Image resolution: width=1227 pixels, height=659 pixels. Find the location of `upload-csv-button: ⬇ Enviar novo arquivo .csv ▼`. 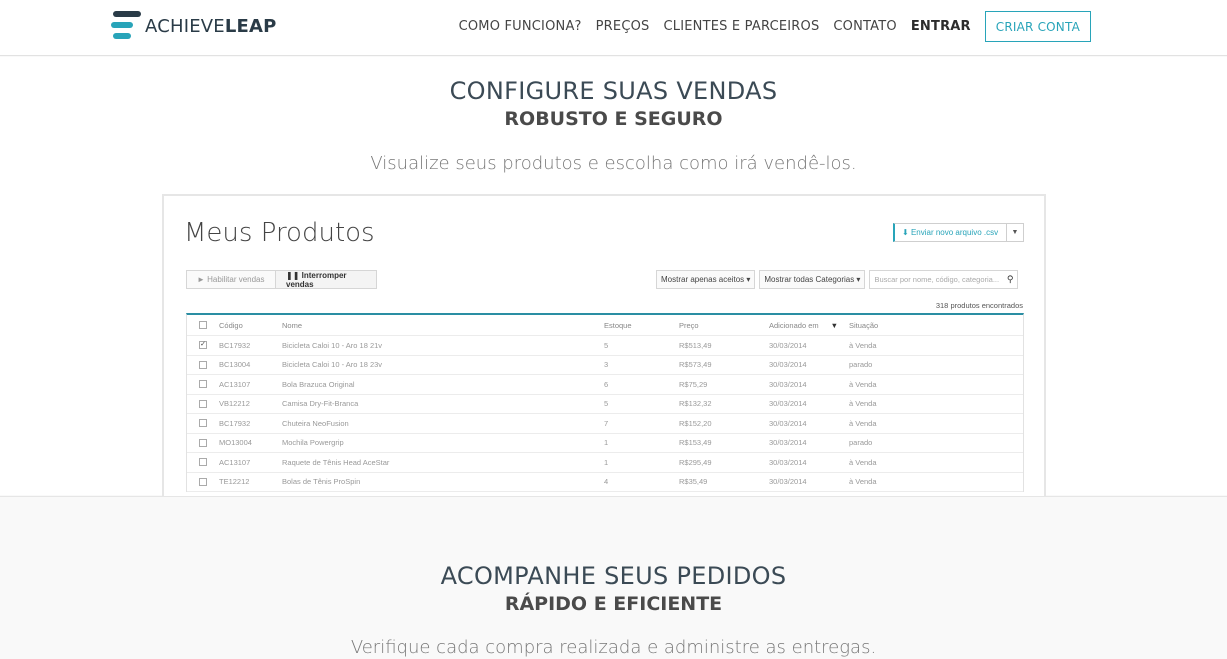

upload-csv-button: ⬇ Enviar novo arquivo .csv ▼ is located at coordinates (958, 232).